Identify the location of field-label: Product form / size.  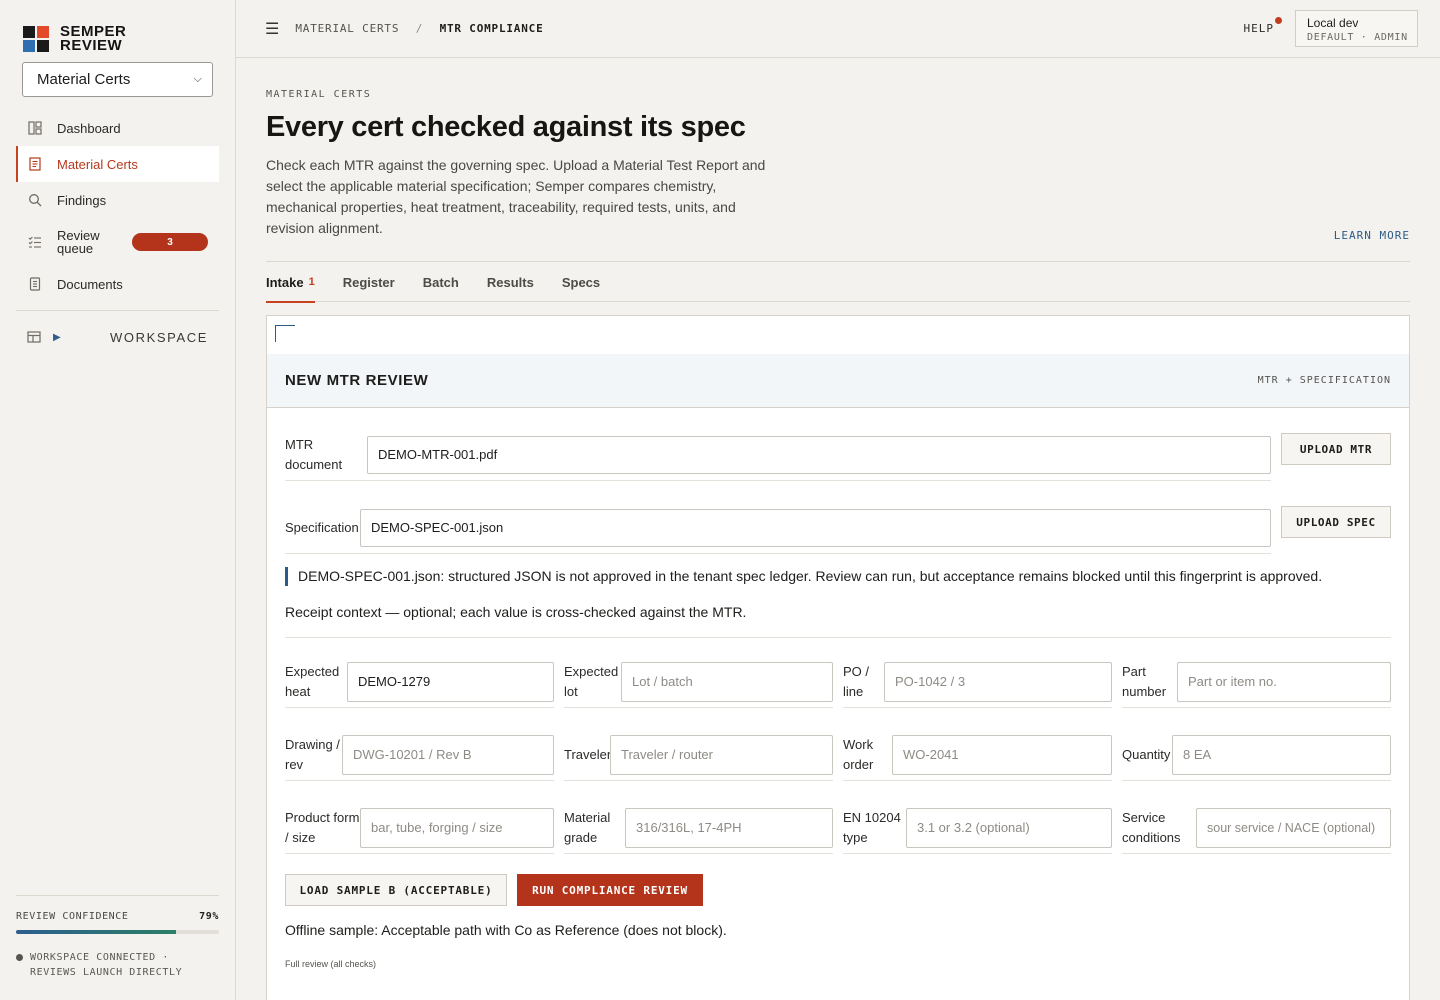
(322, 827).